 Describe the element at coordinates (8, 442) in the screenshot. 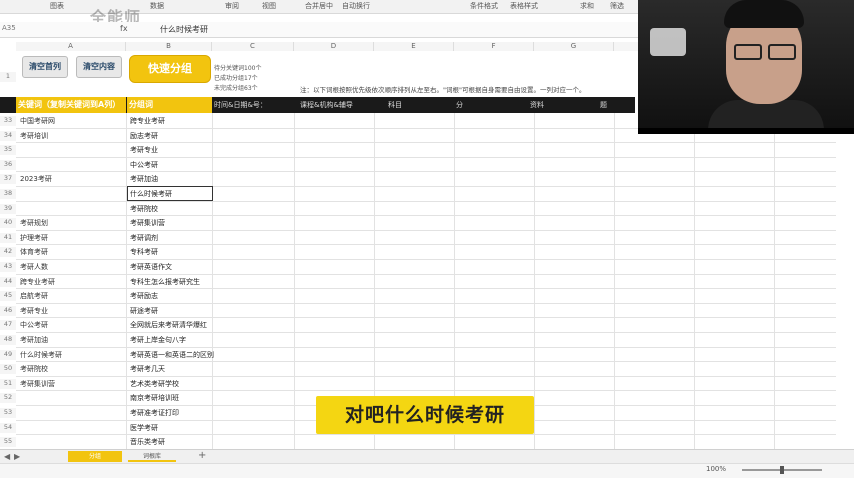

I see `row-number: 55` at that location.